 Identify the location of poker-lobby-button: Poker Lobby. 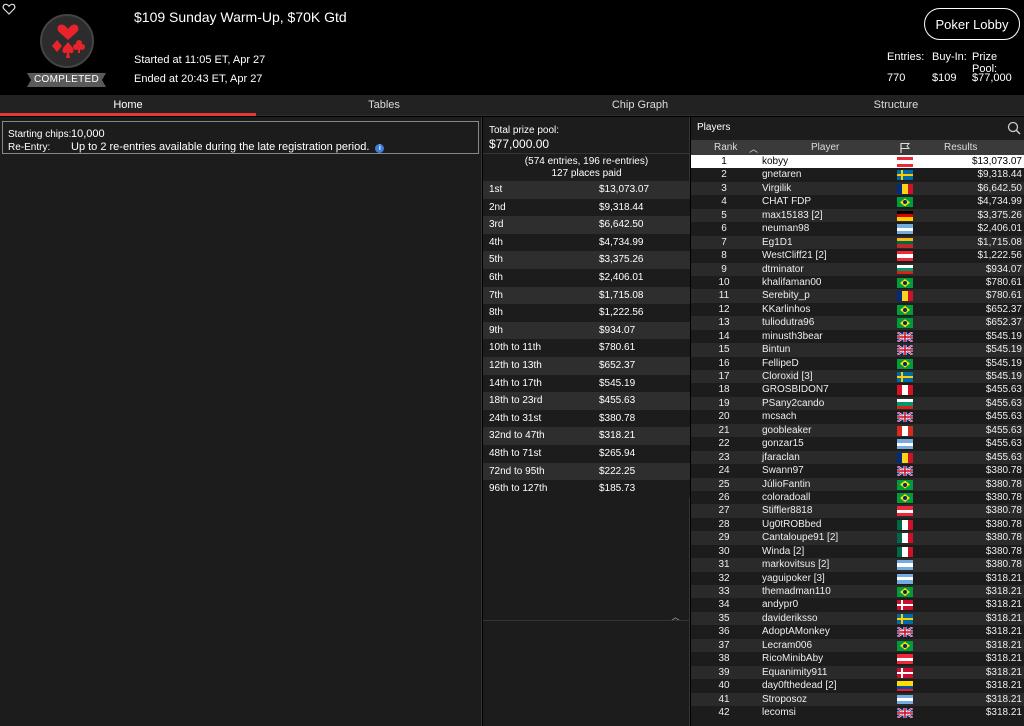
(972, 24).